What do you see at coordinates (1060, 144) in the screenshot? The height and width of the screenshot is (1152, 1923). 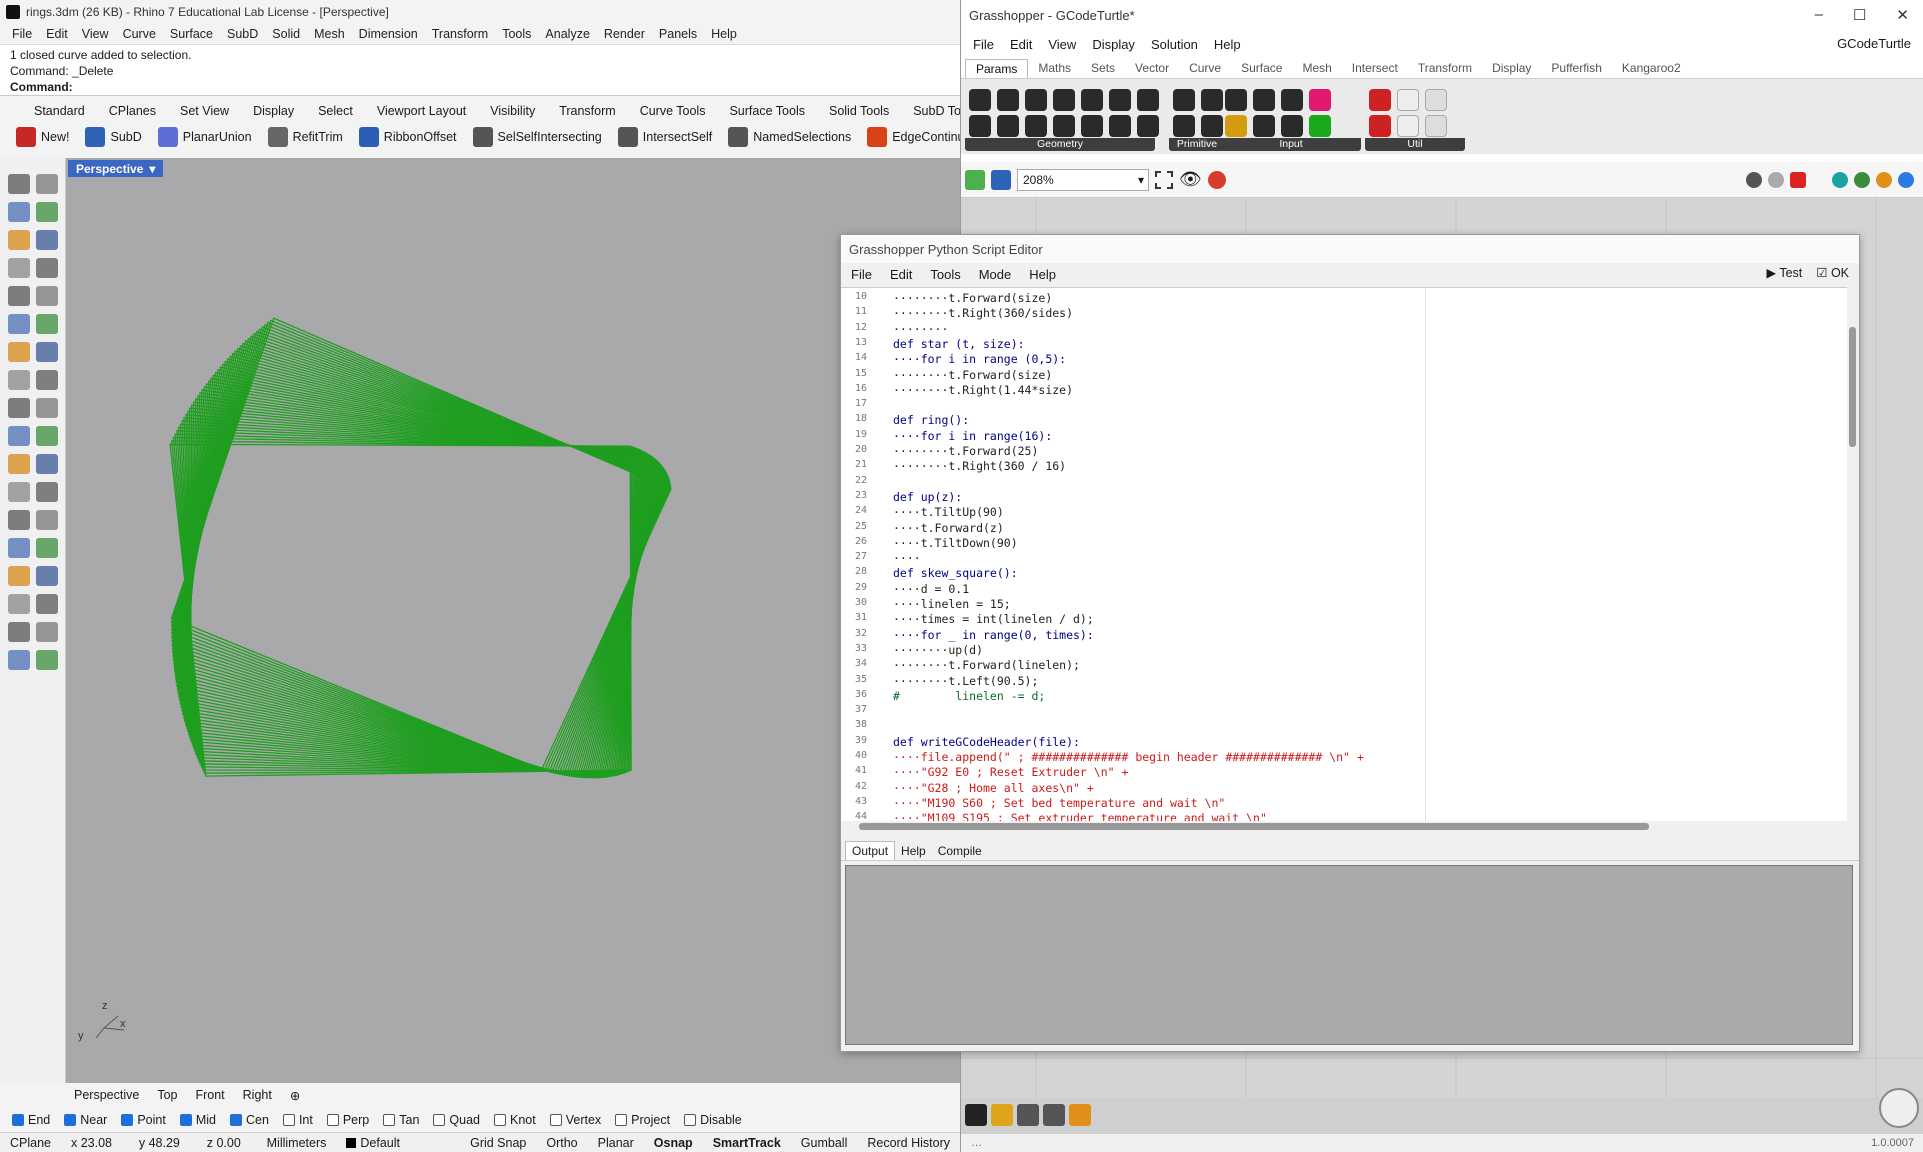 I see `ribbon-group-label: Geometry` at bounding box center [1060, 144].